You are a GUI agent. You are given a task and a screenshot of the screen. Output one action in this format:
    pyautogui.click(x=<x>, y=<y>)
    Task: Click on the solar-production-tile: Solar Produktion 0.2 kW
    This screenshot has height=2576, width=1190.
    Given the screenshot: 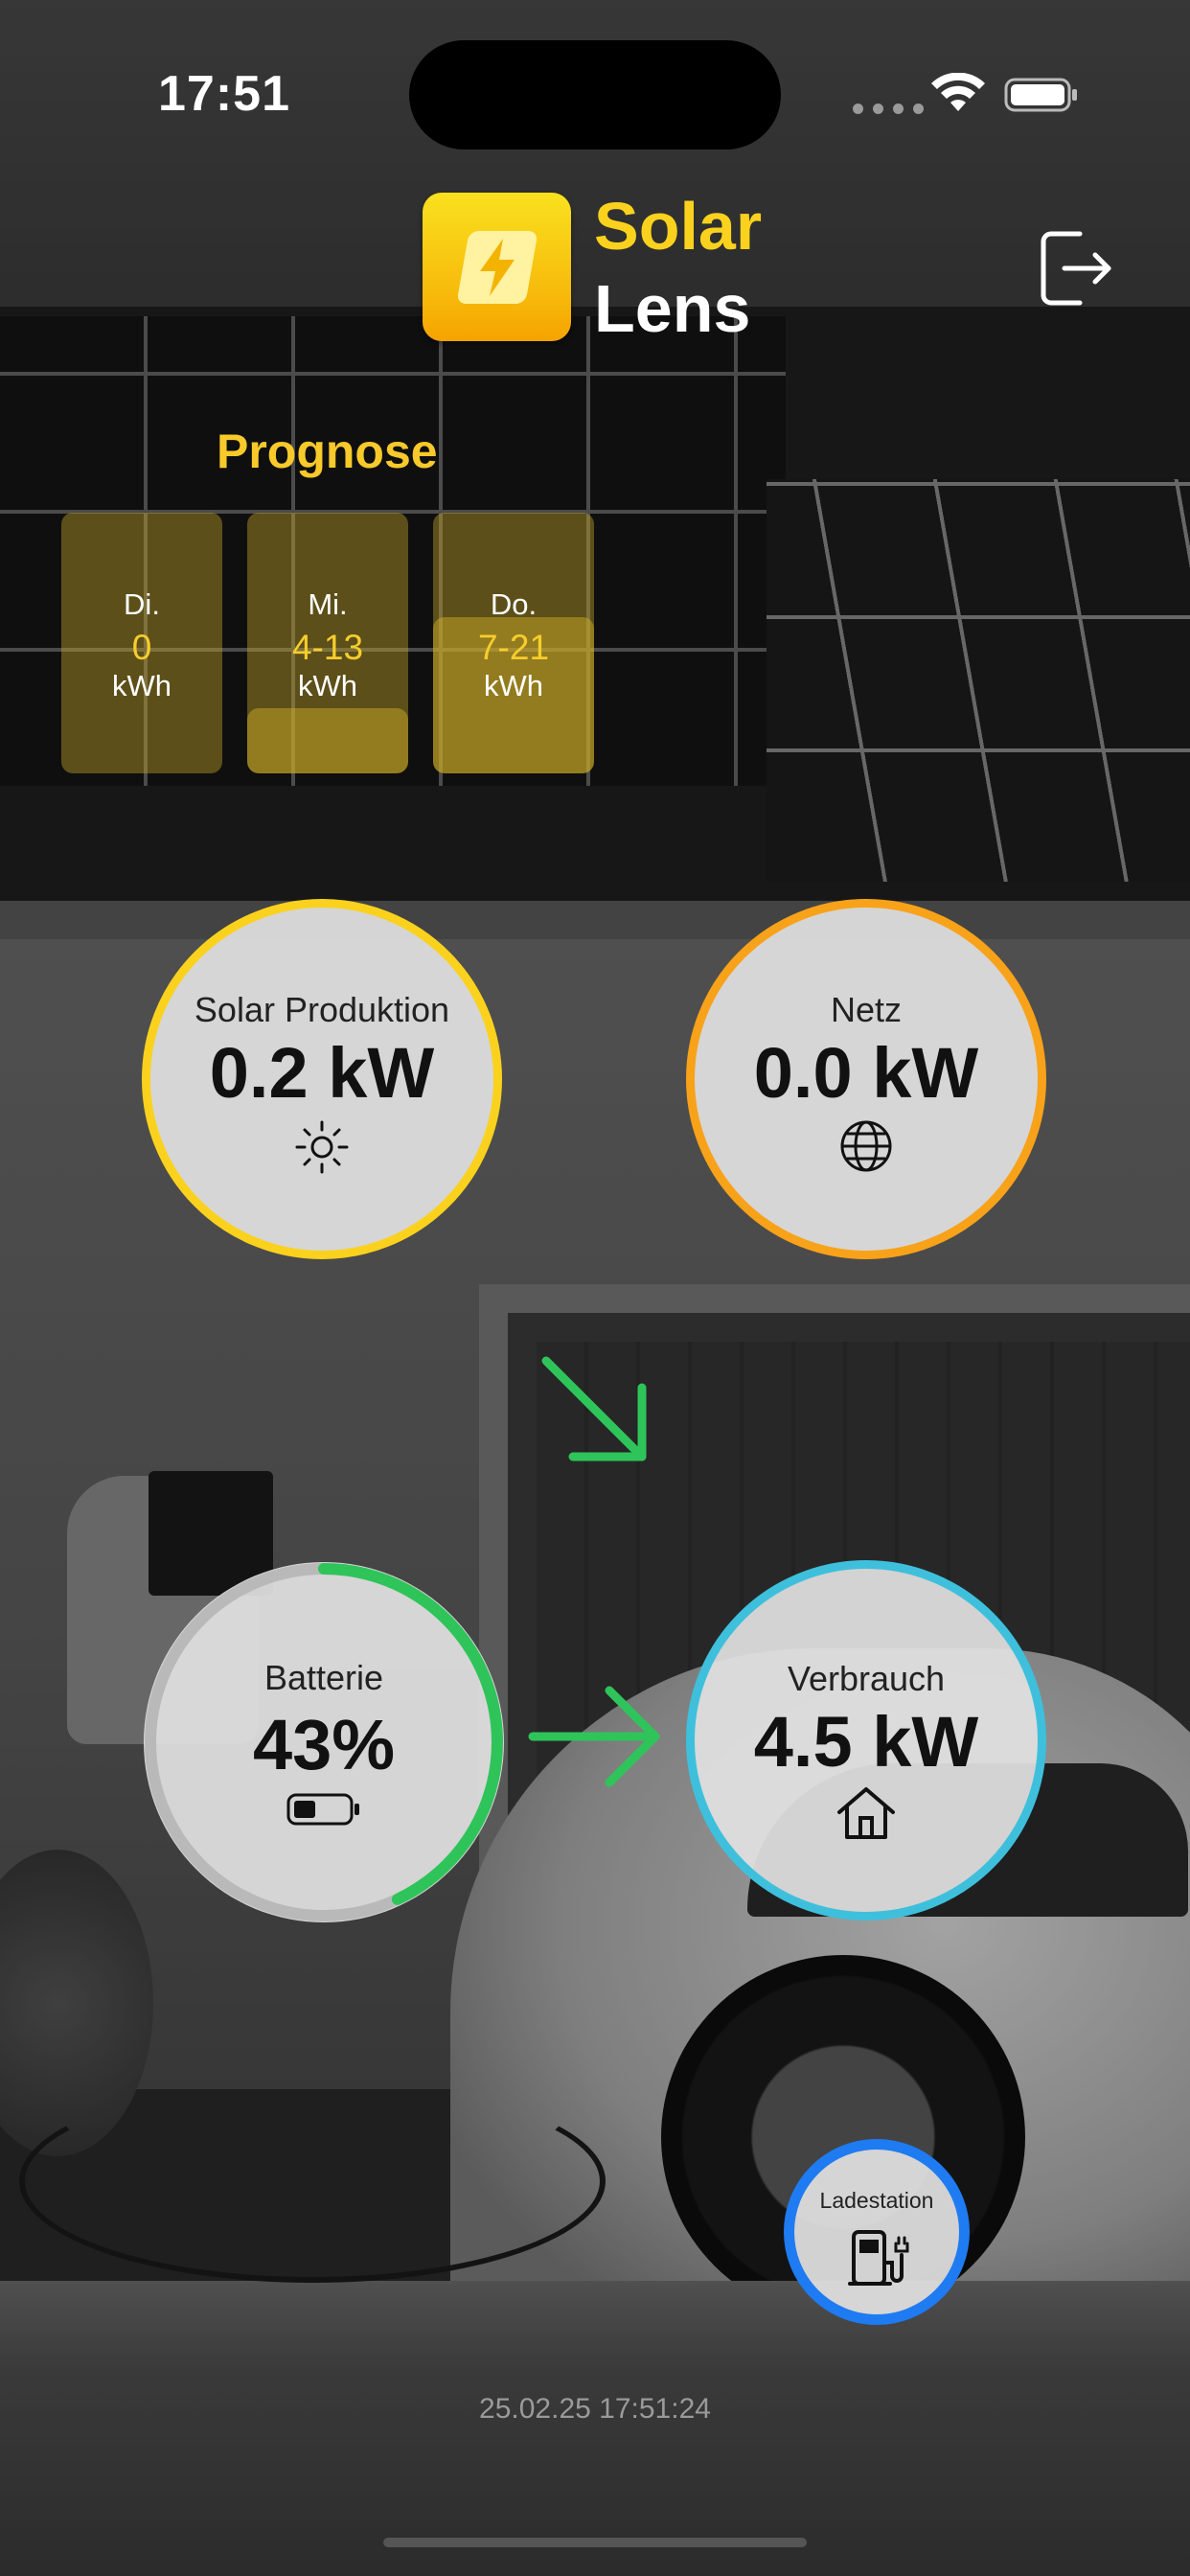 What is the action you would take?
    pyautogui.click(x=322, y=1079)
    